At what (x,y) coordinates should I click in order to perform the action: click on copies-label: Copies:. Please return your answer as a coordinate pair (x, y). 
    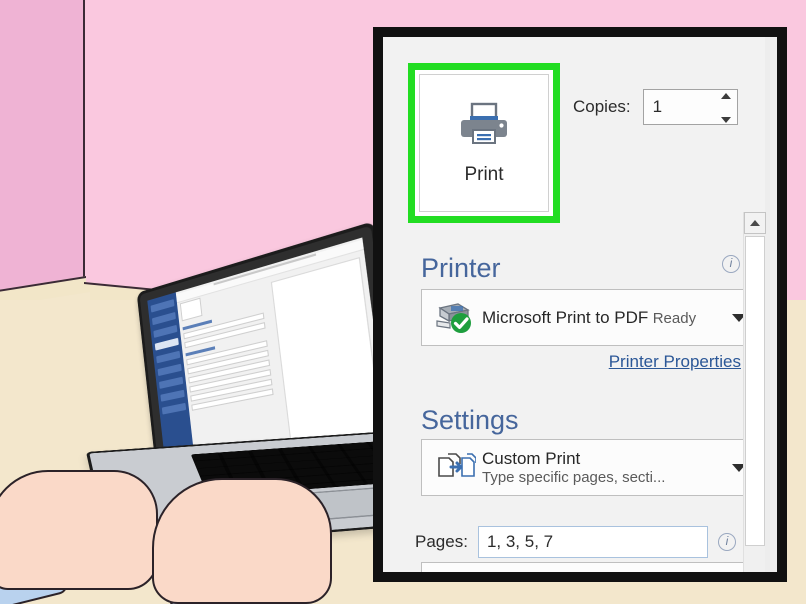
    Looking at the image, I should click on (602, 106).